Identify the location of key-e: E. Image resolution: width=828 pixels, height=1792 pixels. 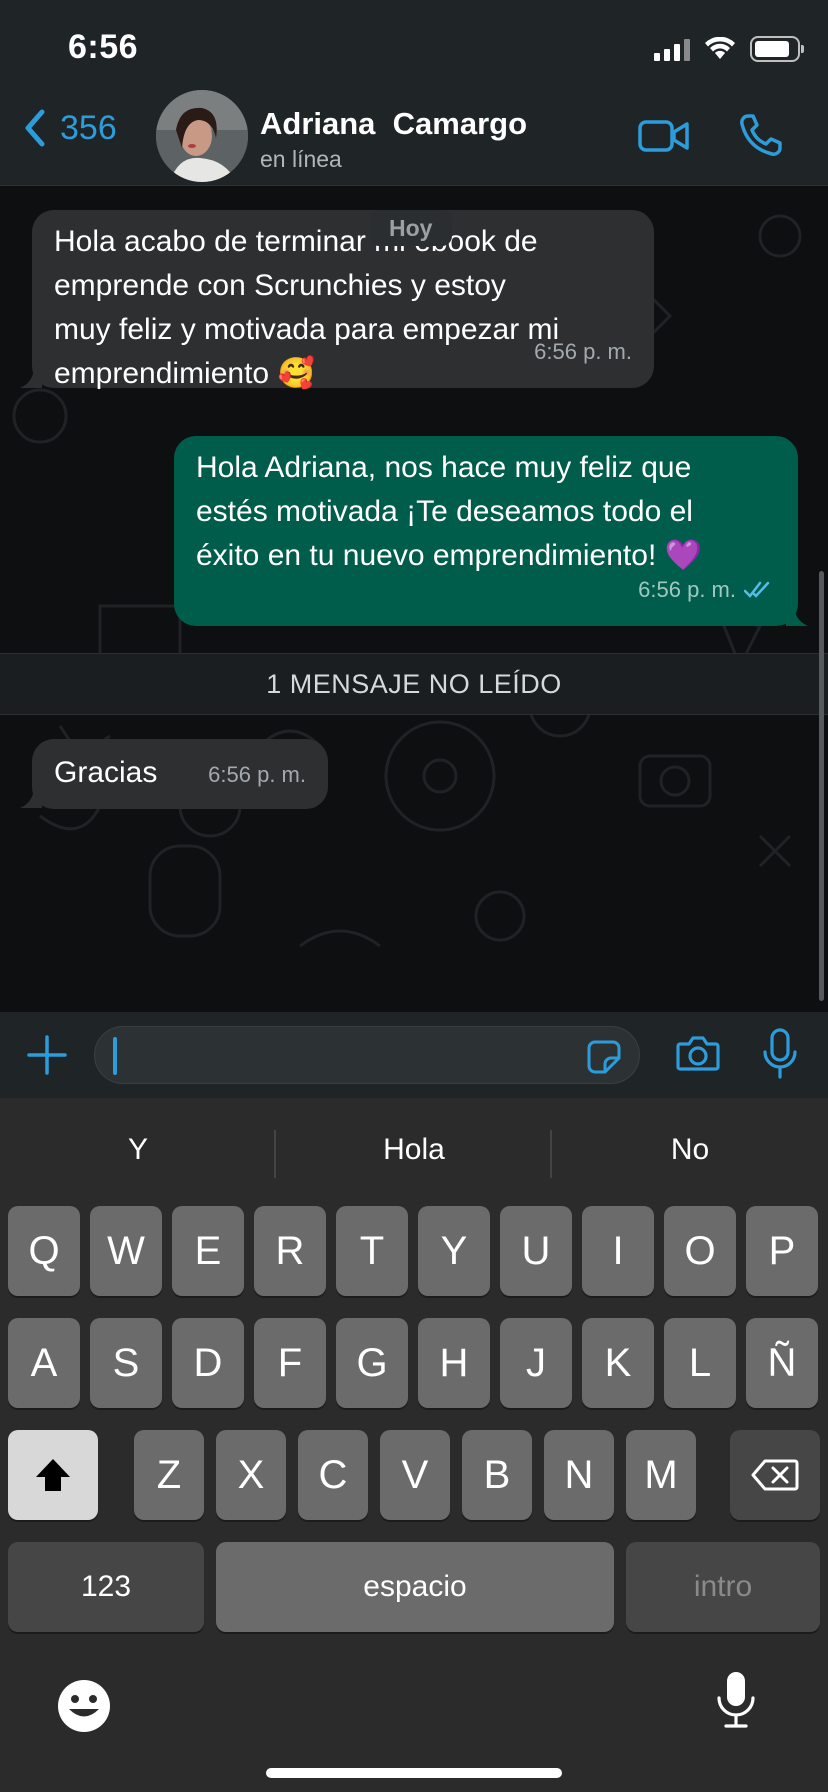
(208, 1251).